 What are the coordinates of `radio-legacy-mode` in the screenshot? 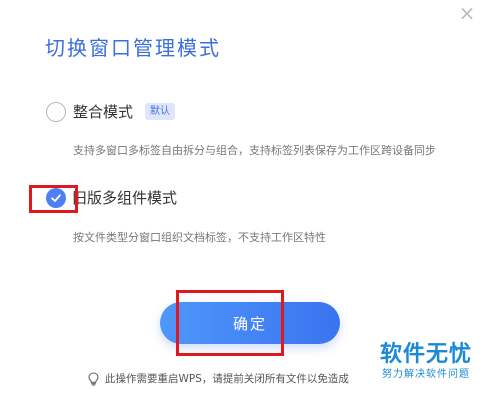 It's located at (56, 197).